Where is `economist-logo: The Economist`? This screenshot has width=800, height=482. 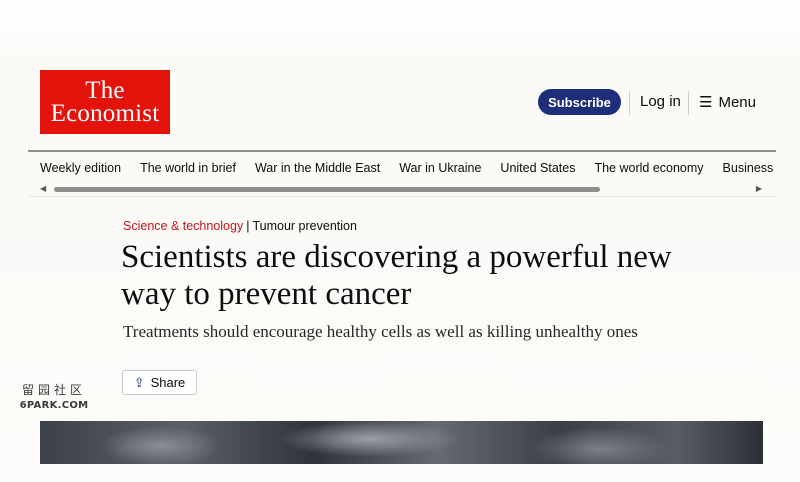
economist-logo: The Economist is located at coordinates (105, 102).